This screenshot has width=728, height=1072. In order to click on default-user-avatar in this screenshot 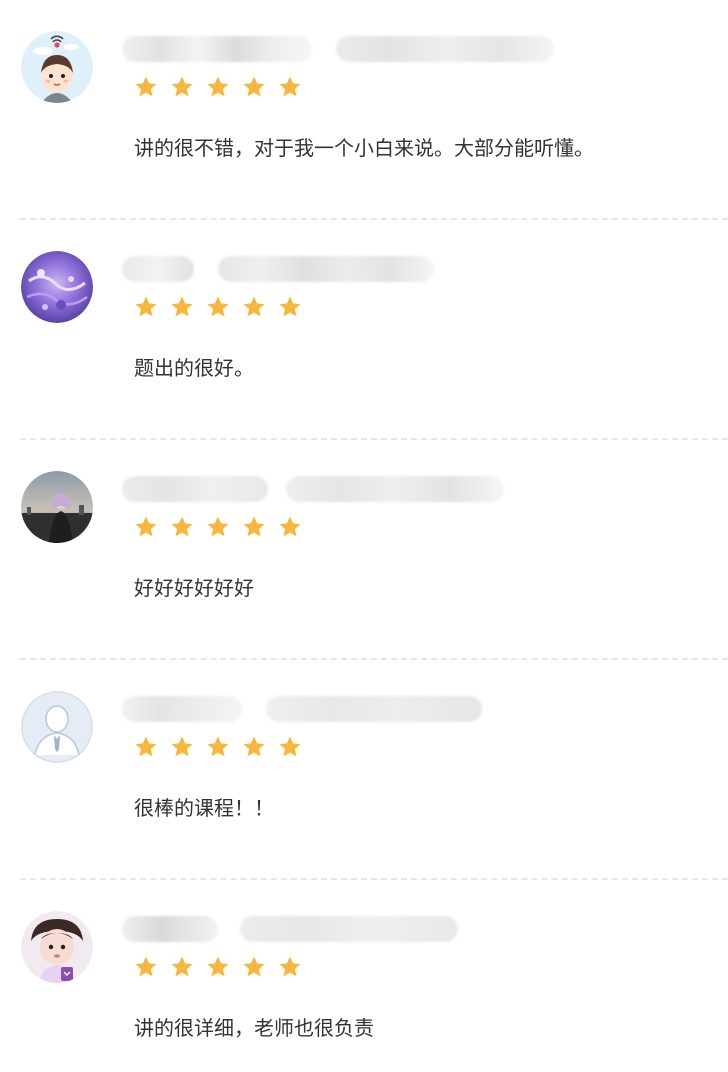, I will do `click(57, 727)`.